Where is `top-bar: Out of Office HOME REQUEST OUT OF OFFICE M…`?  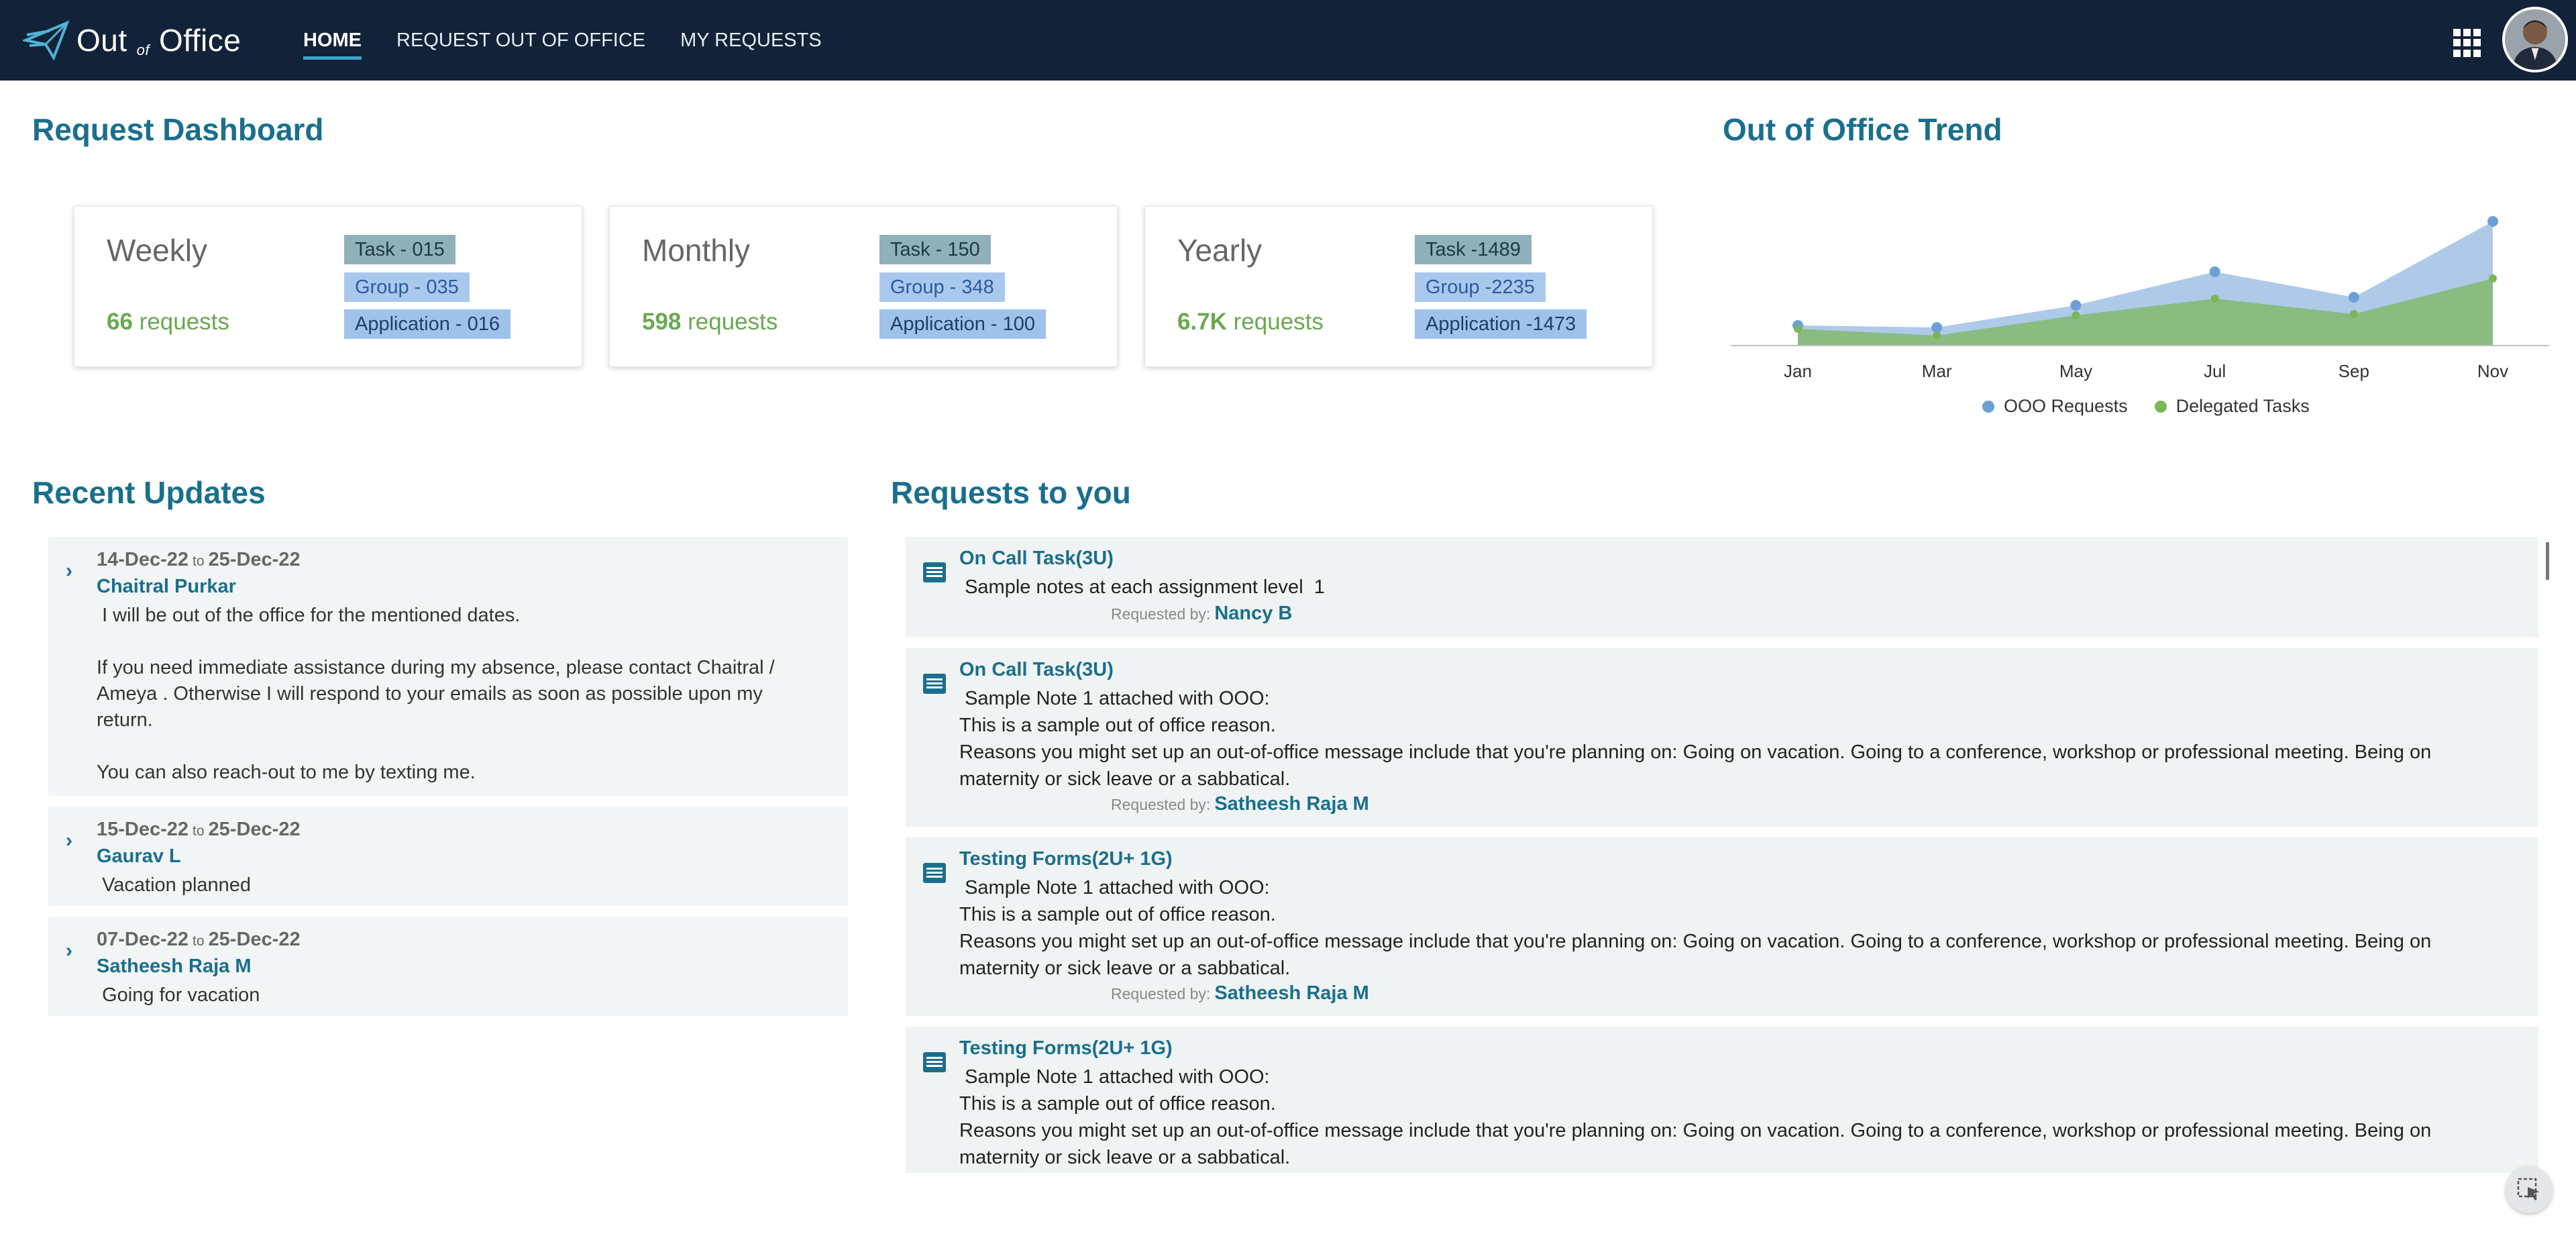 top-bar: Out of Office HOME REQUEST OUT OF OFFICE M… is located at coordinates (1288, 40).